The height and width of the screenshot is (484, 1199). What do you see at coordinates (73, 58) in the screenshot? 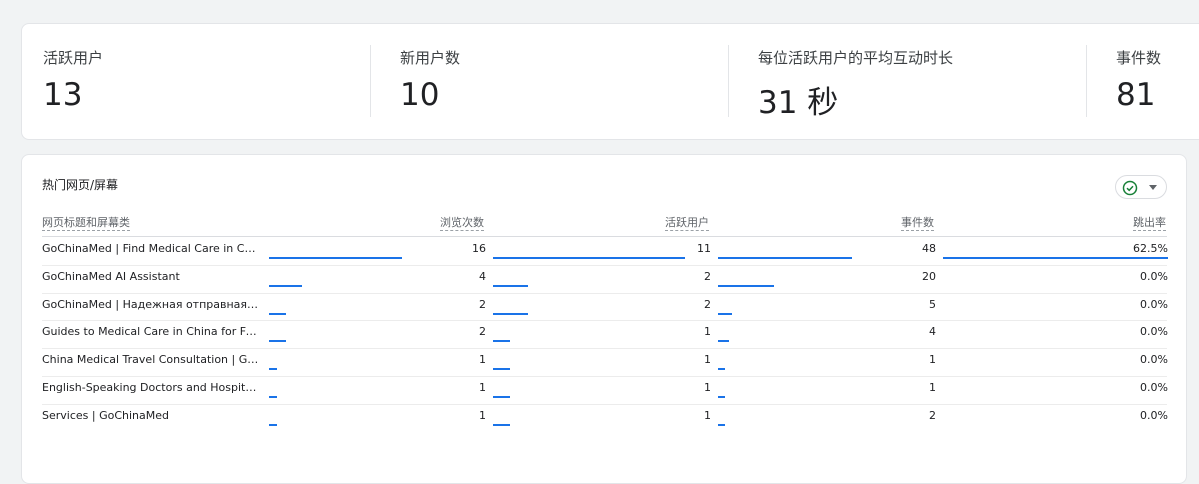
I see `metric-label: 活跃用户` at bounding box center [73, 58].